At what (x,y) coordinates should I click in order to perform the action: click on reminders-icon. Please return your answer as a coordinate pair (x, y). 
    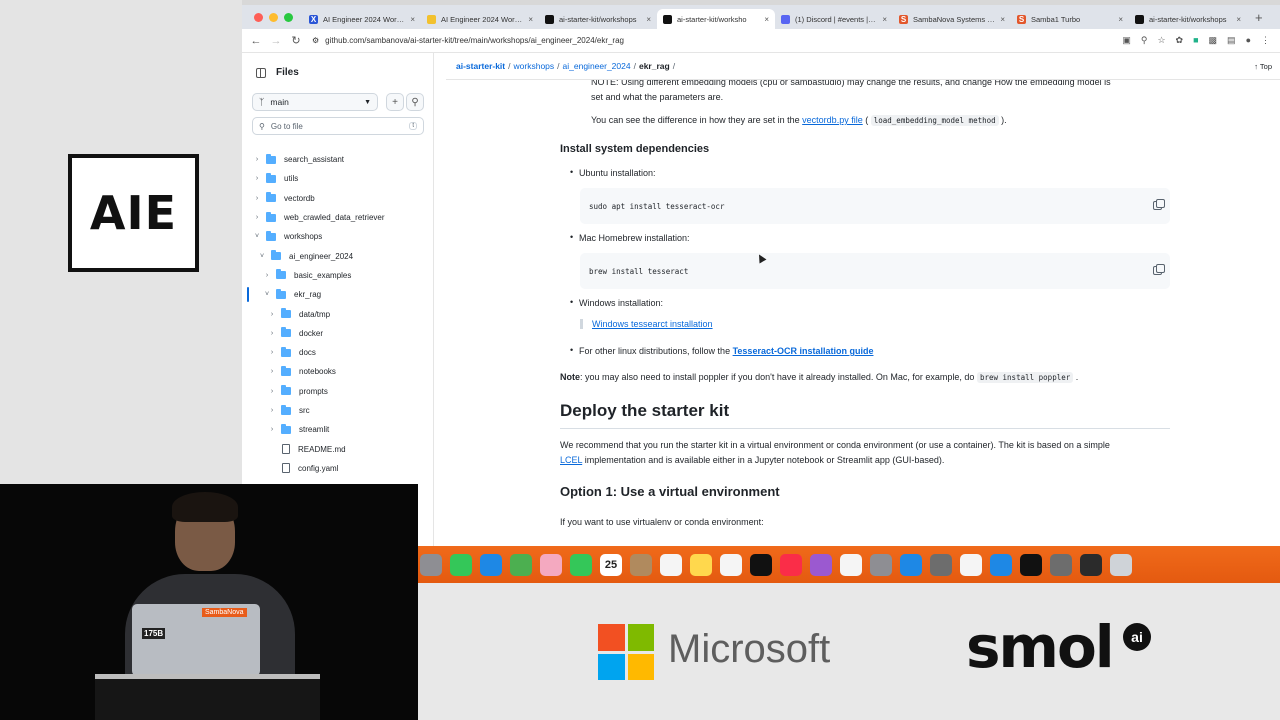
    Looking at the image, I should click on (671, 564).